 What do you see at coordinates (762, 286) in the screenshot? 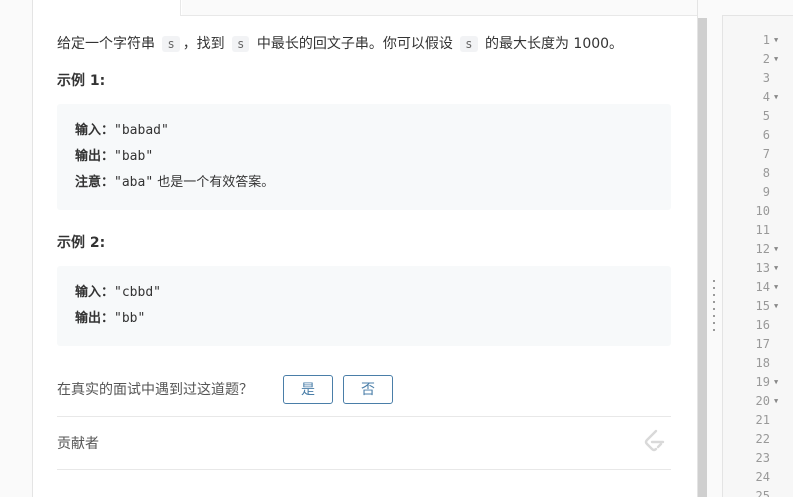
I see `line-number: 14` at bounding box center [762, 286].